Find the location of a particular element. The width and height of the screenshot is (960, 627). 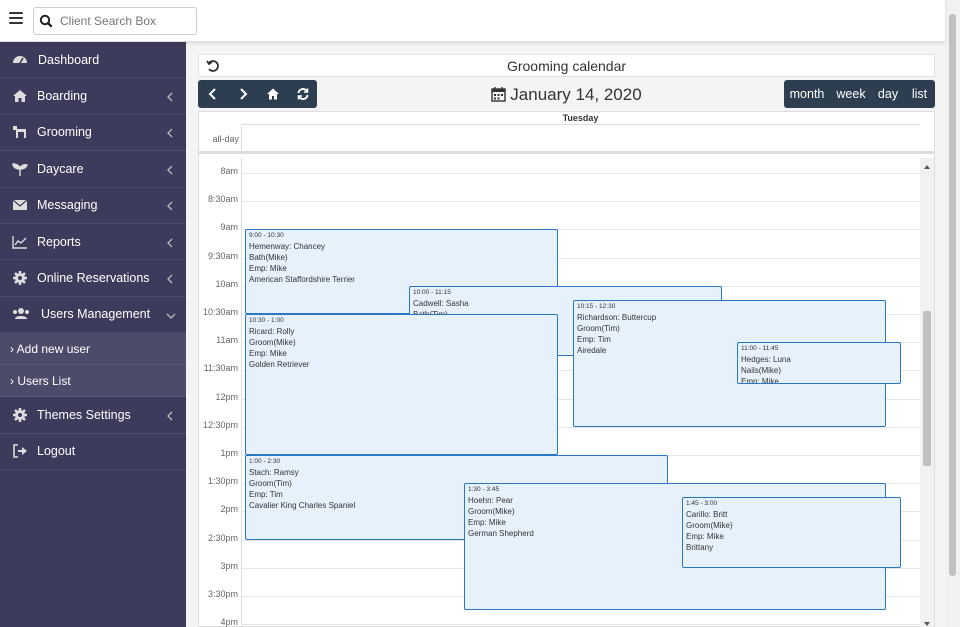

time-slot-label: 2pm is located at coordinates (229, 509).